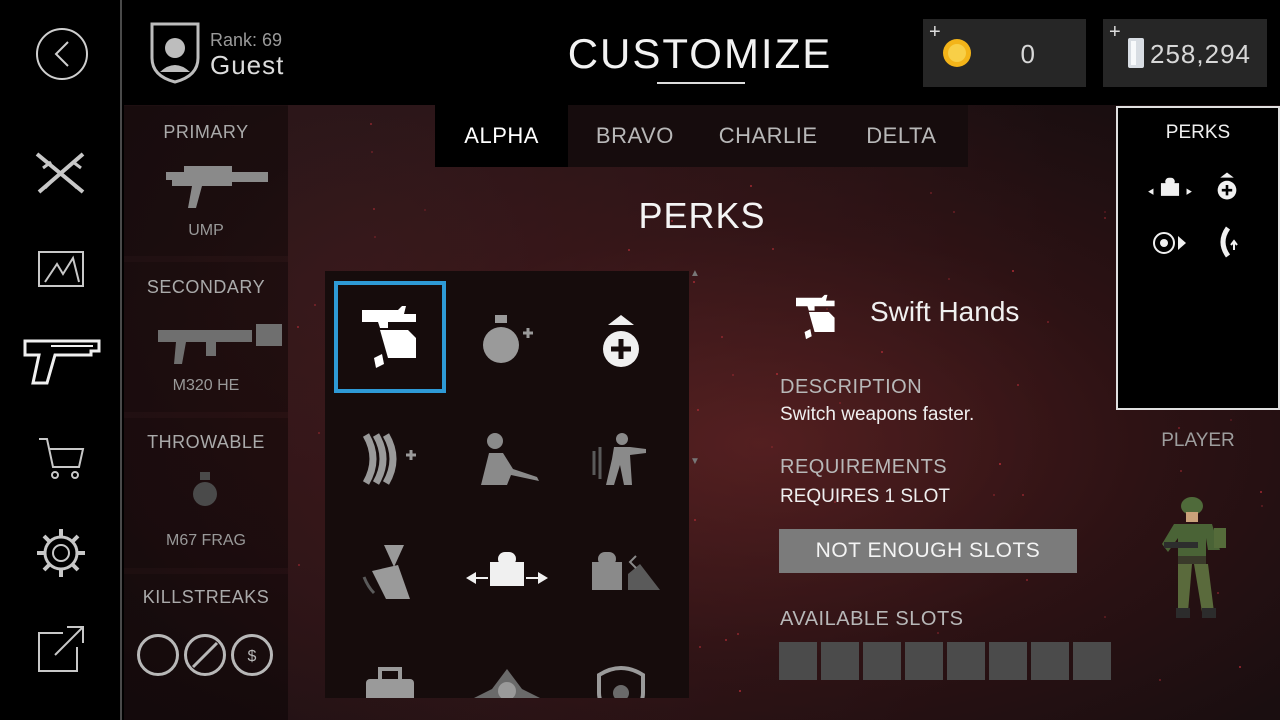 This screenshot has width=1280, height=720. What do you see at coordinates (621, 682) in the screenshot?
I see `shield-icon` at bounding box center [621, 682].